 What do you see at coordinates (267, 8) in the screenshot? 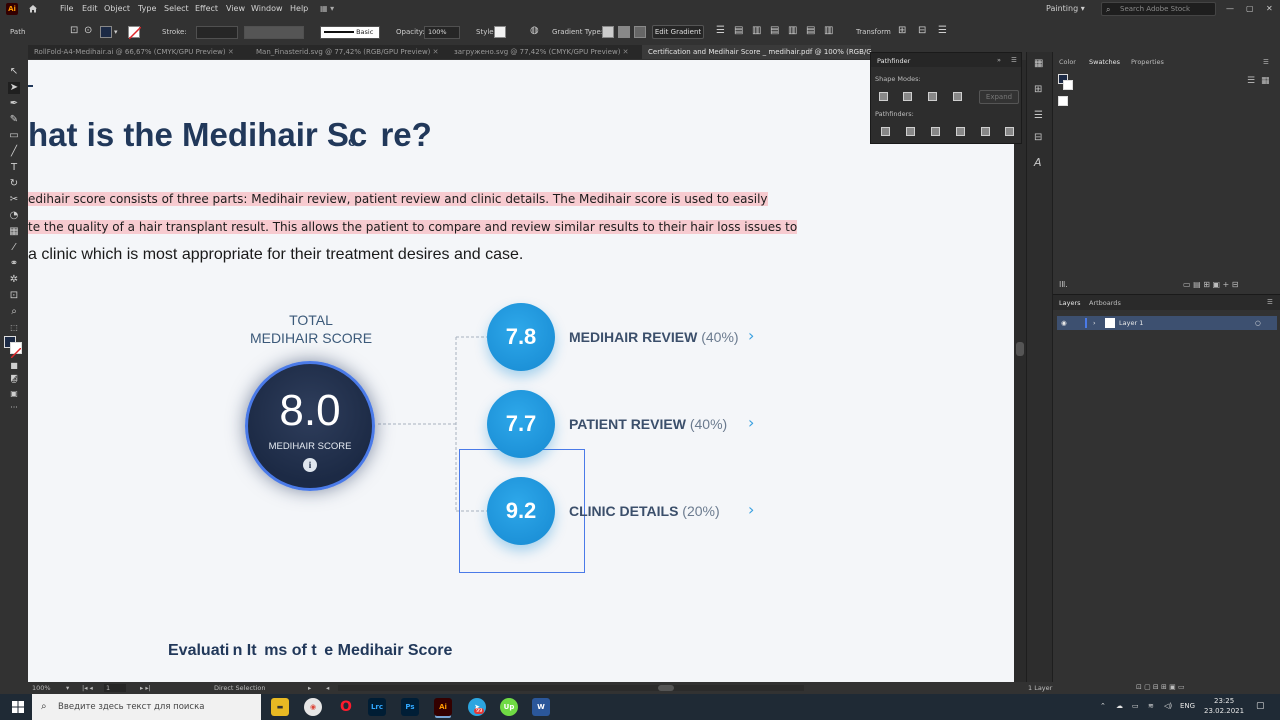
I see `menu-window: Window` at bounding box center [267, 8].